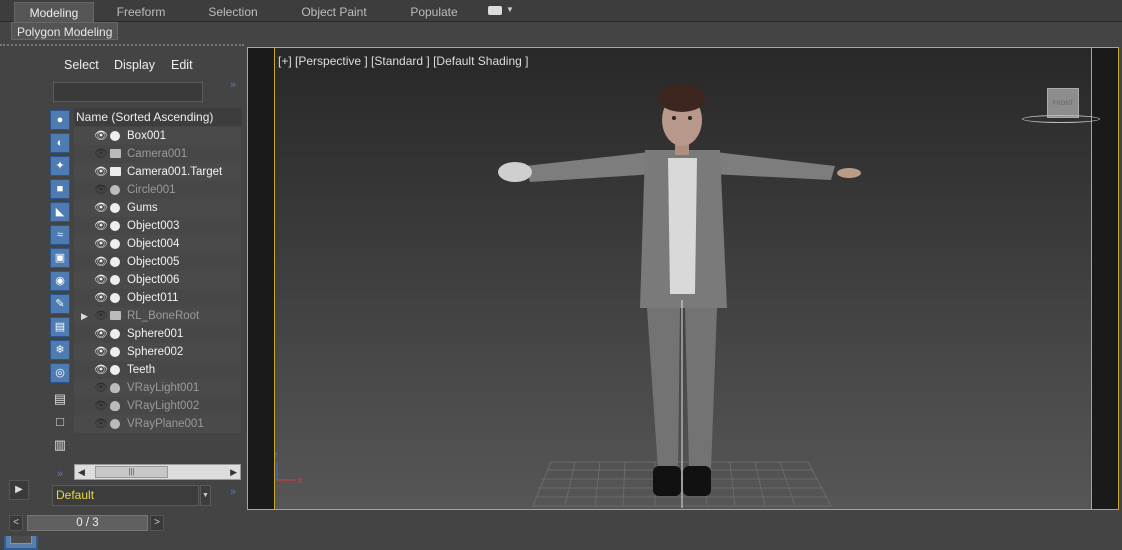 This screenshot has width=1122, height=550. Describe the element at coordinates (157, 262) in the screenshot. I see `list-item: 👁 Object005` at that location.